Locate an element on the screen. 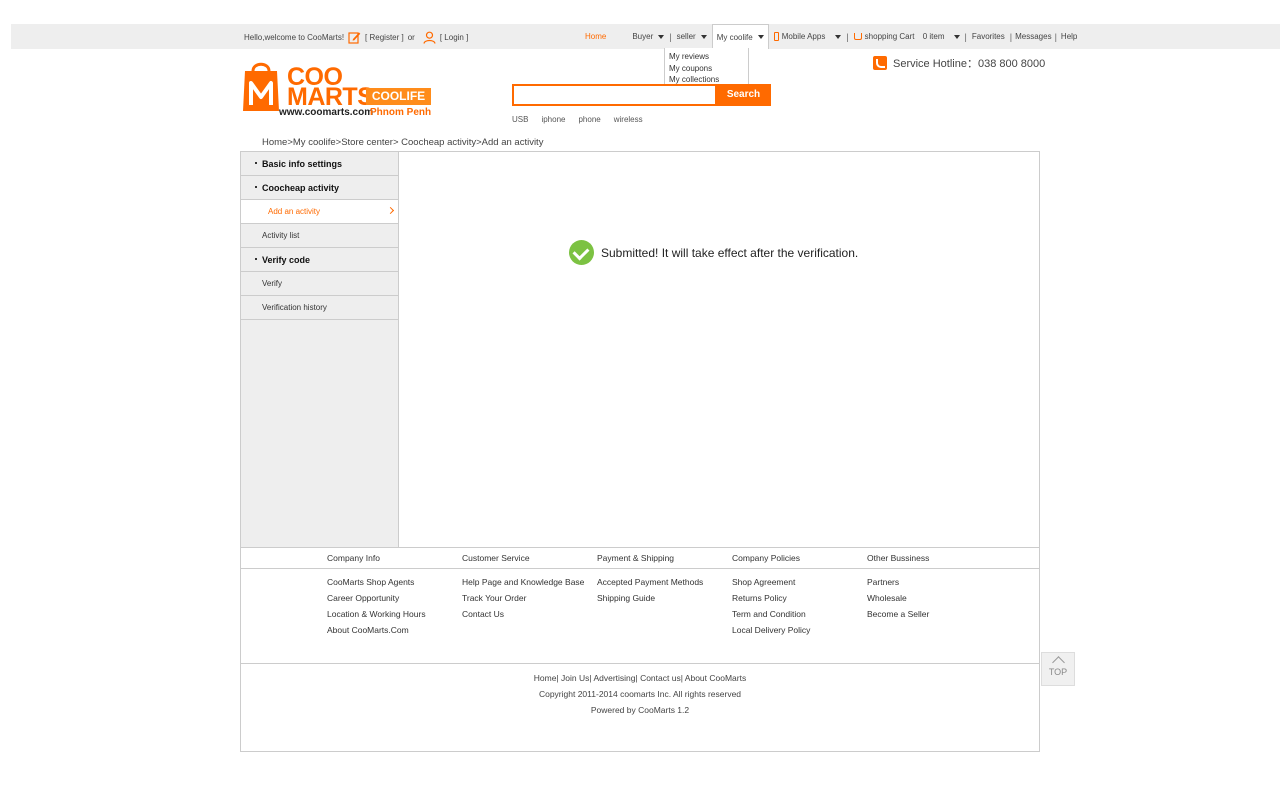  footer-link: Shop Agreement is located at coordinates (763, 582).